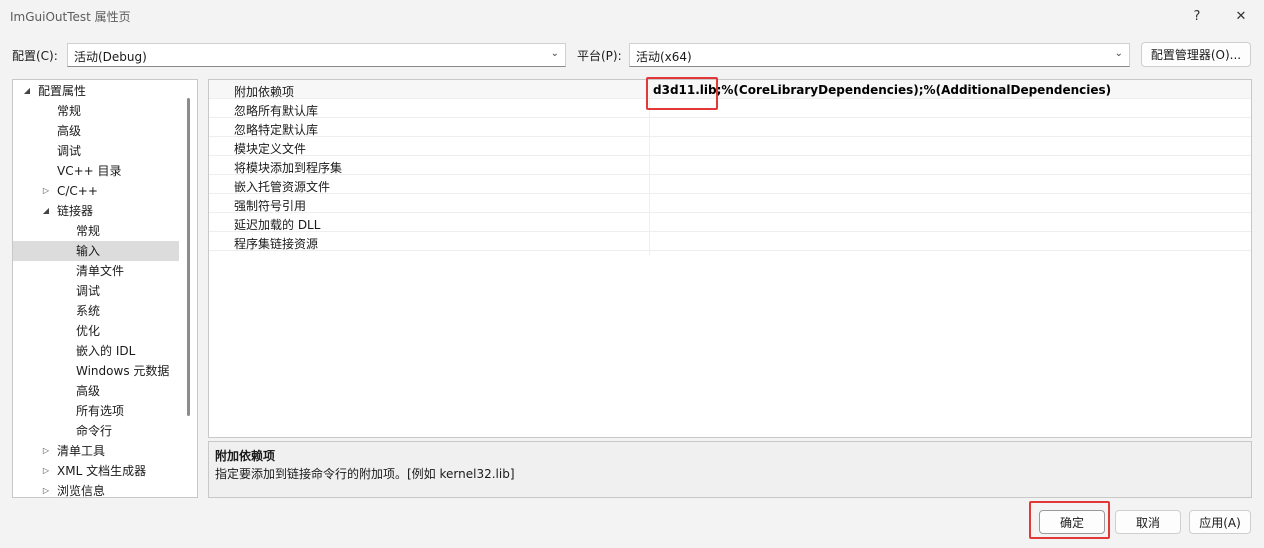  I want to click on tree-item-label: 链接器, so click(75, 211).